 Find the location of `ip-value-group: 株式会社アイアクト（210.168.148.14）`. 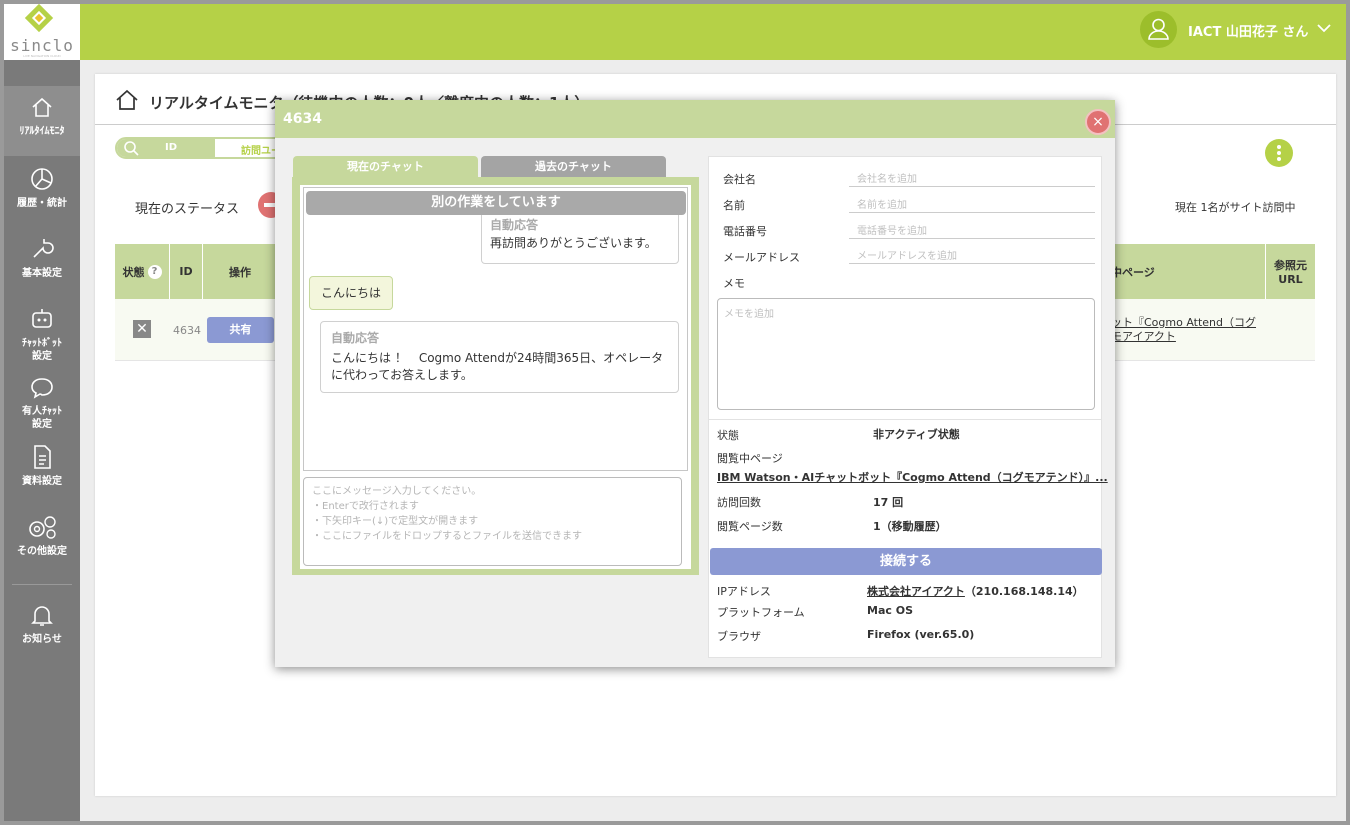

ip-value-group: 株式会社アイアクト（210.168.148.14） is located at coordinates (975, 591).